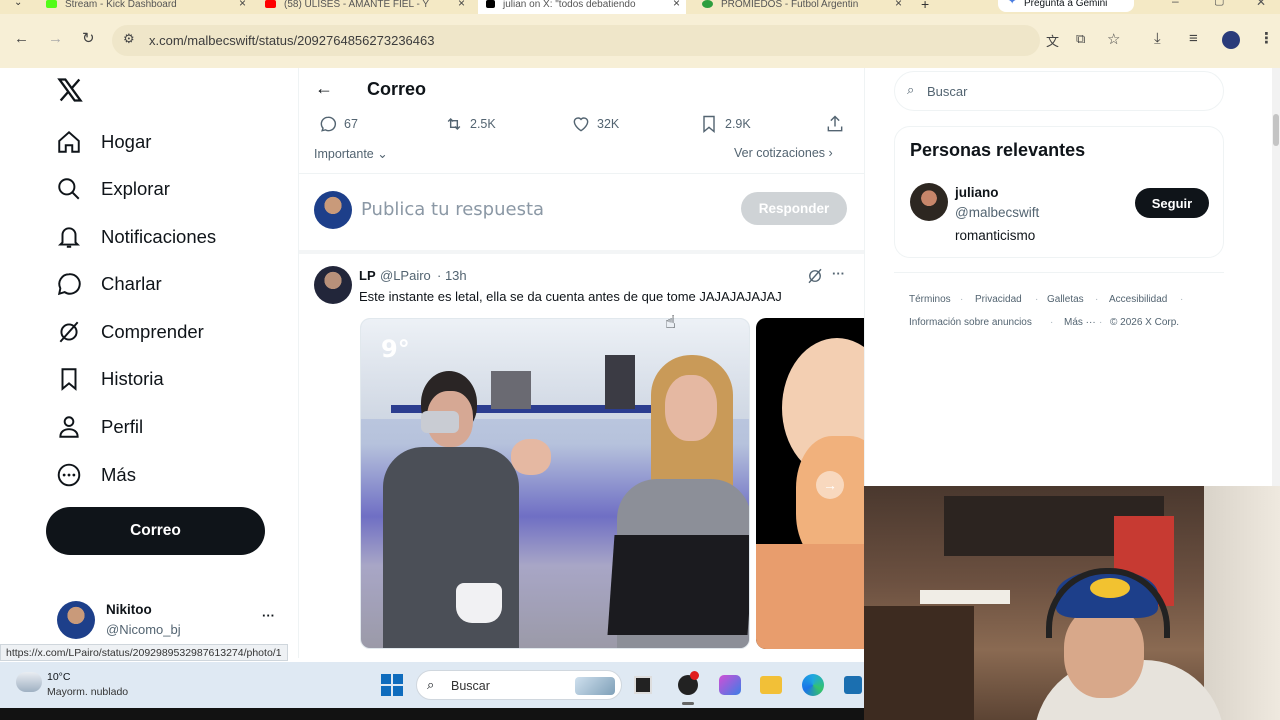  What do you see at coordinates (1065, 299) in the screenshot?
I see `footer-cookies-link: Galletas` at bounding box center [1065, 299].